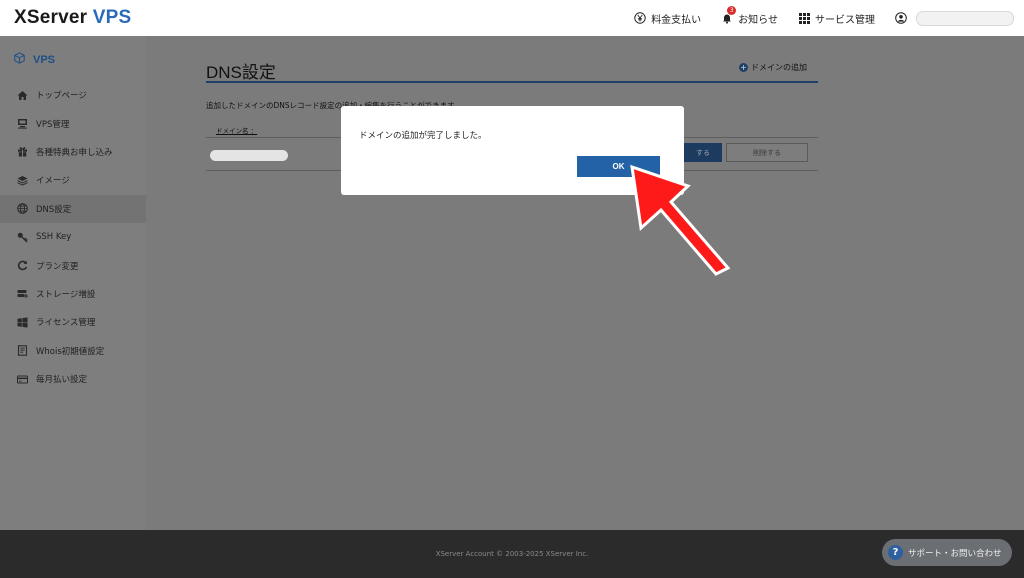  What do you see at coordinates (804, 18) in the screenshot?
I see `grid-icon` at bounding box center [804, 18].